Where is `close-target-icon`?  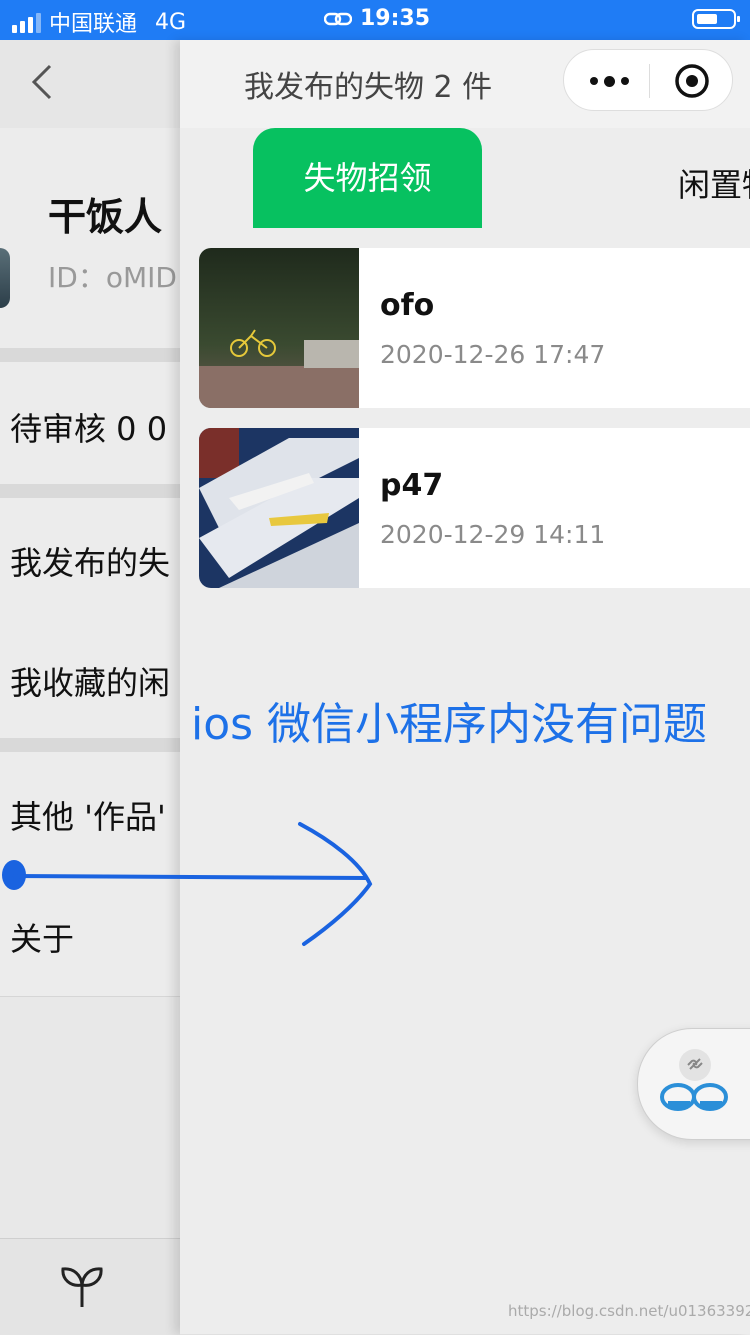
close-target-icon is located at coordinates (692, 81).